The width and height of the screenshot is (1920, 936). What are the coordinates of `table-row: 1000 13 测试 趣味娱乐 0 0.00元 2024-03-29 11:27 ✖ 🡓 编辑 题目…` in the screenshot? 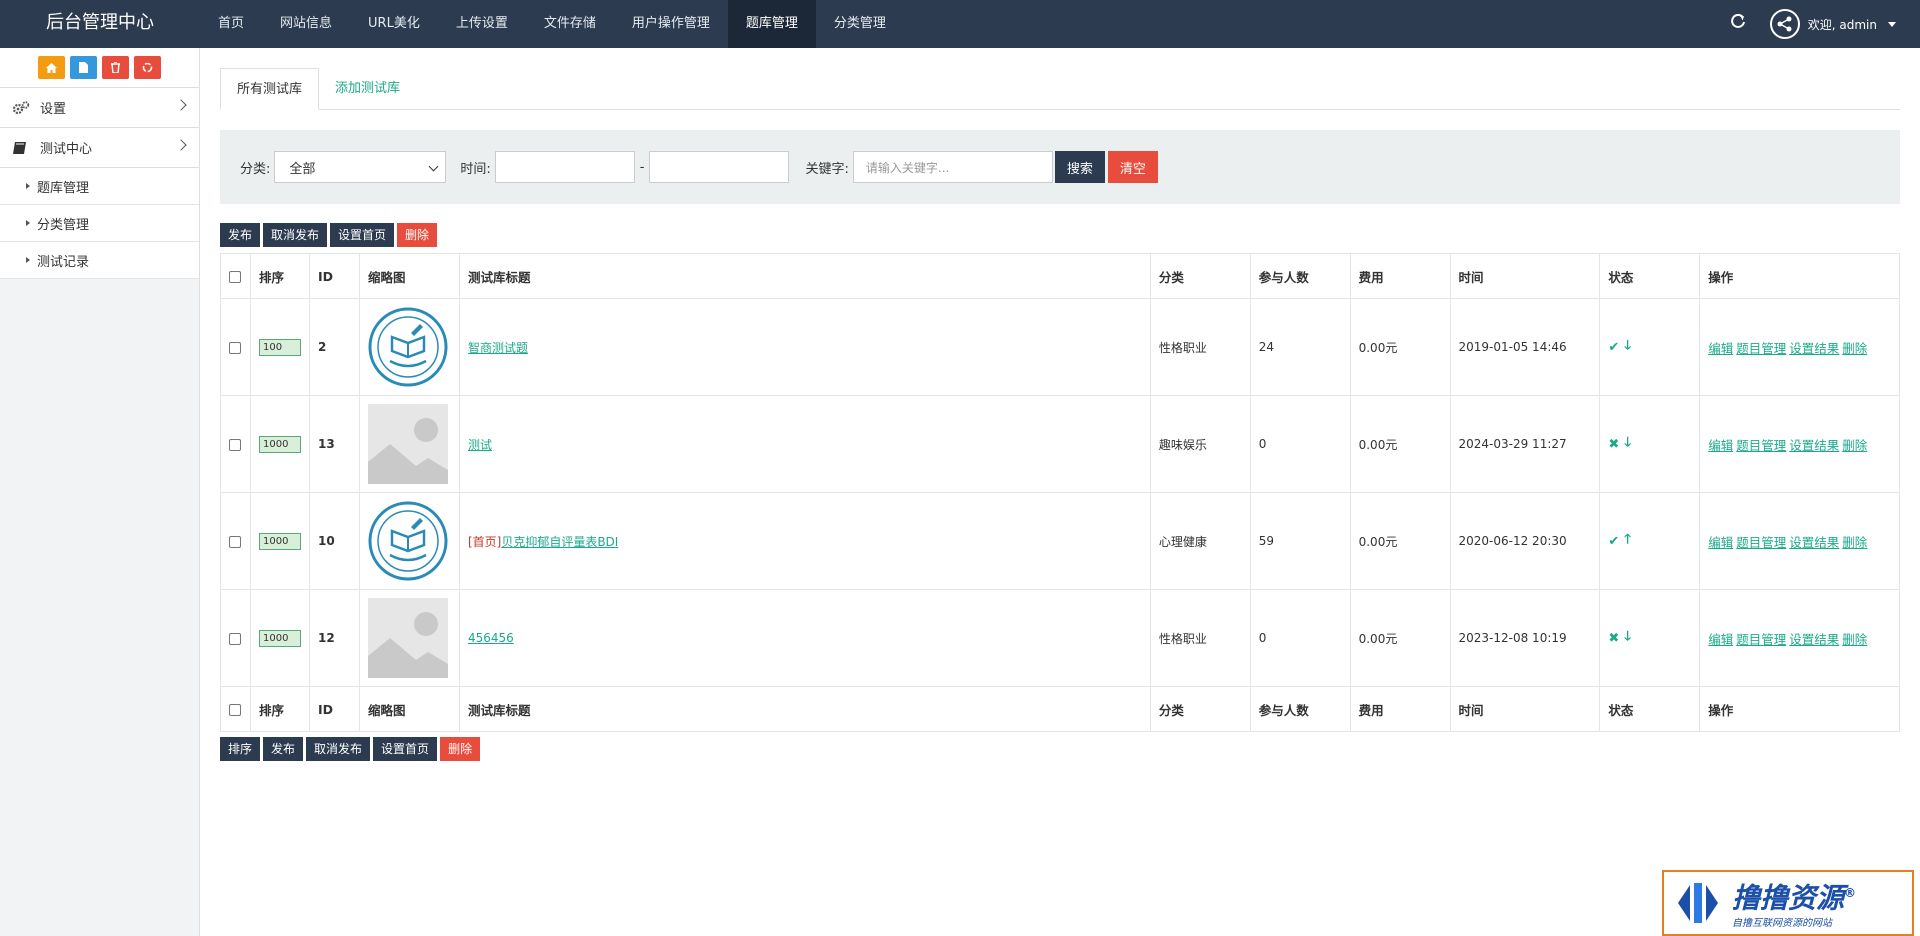 It's located at (1060, 444).